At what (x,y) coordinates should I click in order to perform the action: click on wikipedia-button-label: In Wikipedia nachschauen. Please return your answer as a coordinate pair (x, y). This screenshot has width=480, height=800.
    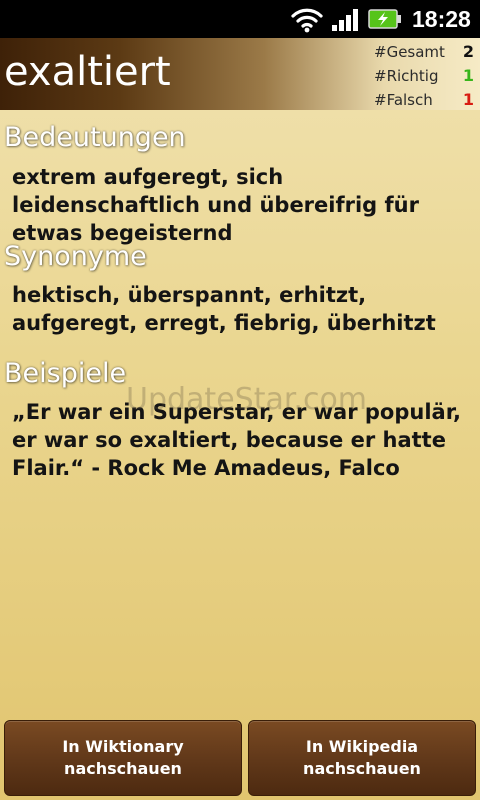
    Looking at the image, I should click on (362, 757).